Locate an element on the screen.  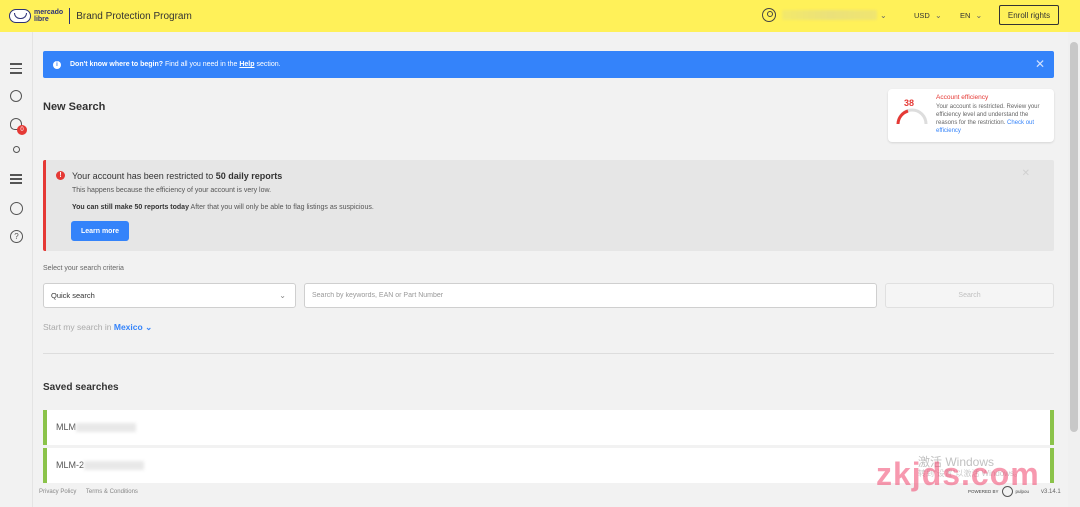
search-zoom-icon is located at coordinates (16, 96).